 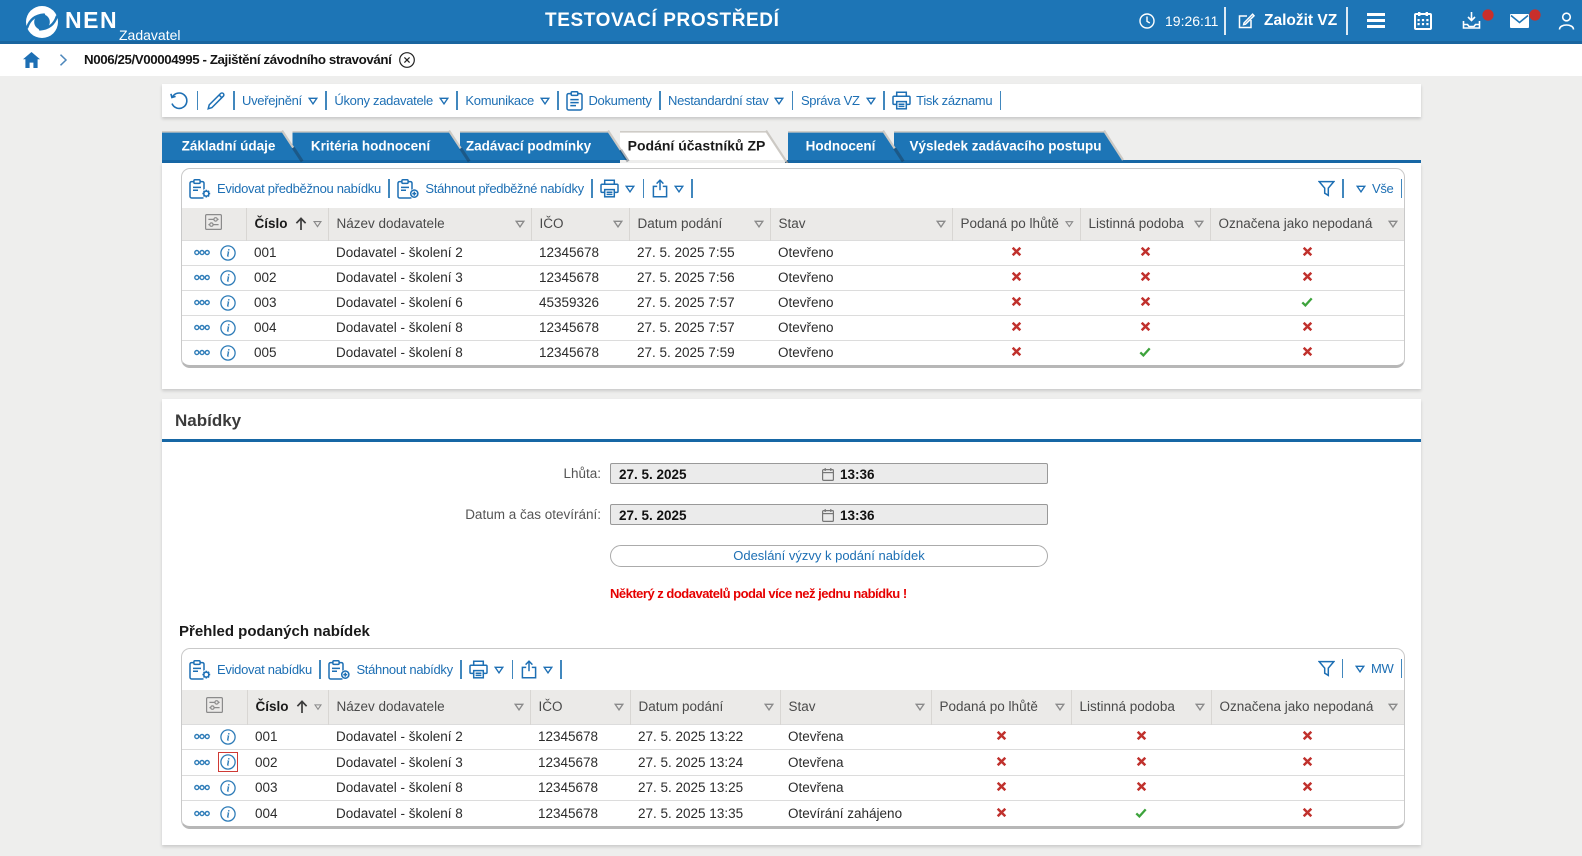 I want to click on svg-text: Výsledek zadávacího postupu, so click(x=1005, y=146).